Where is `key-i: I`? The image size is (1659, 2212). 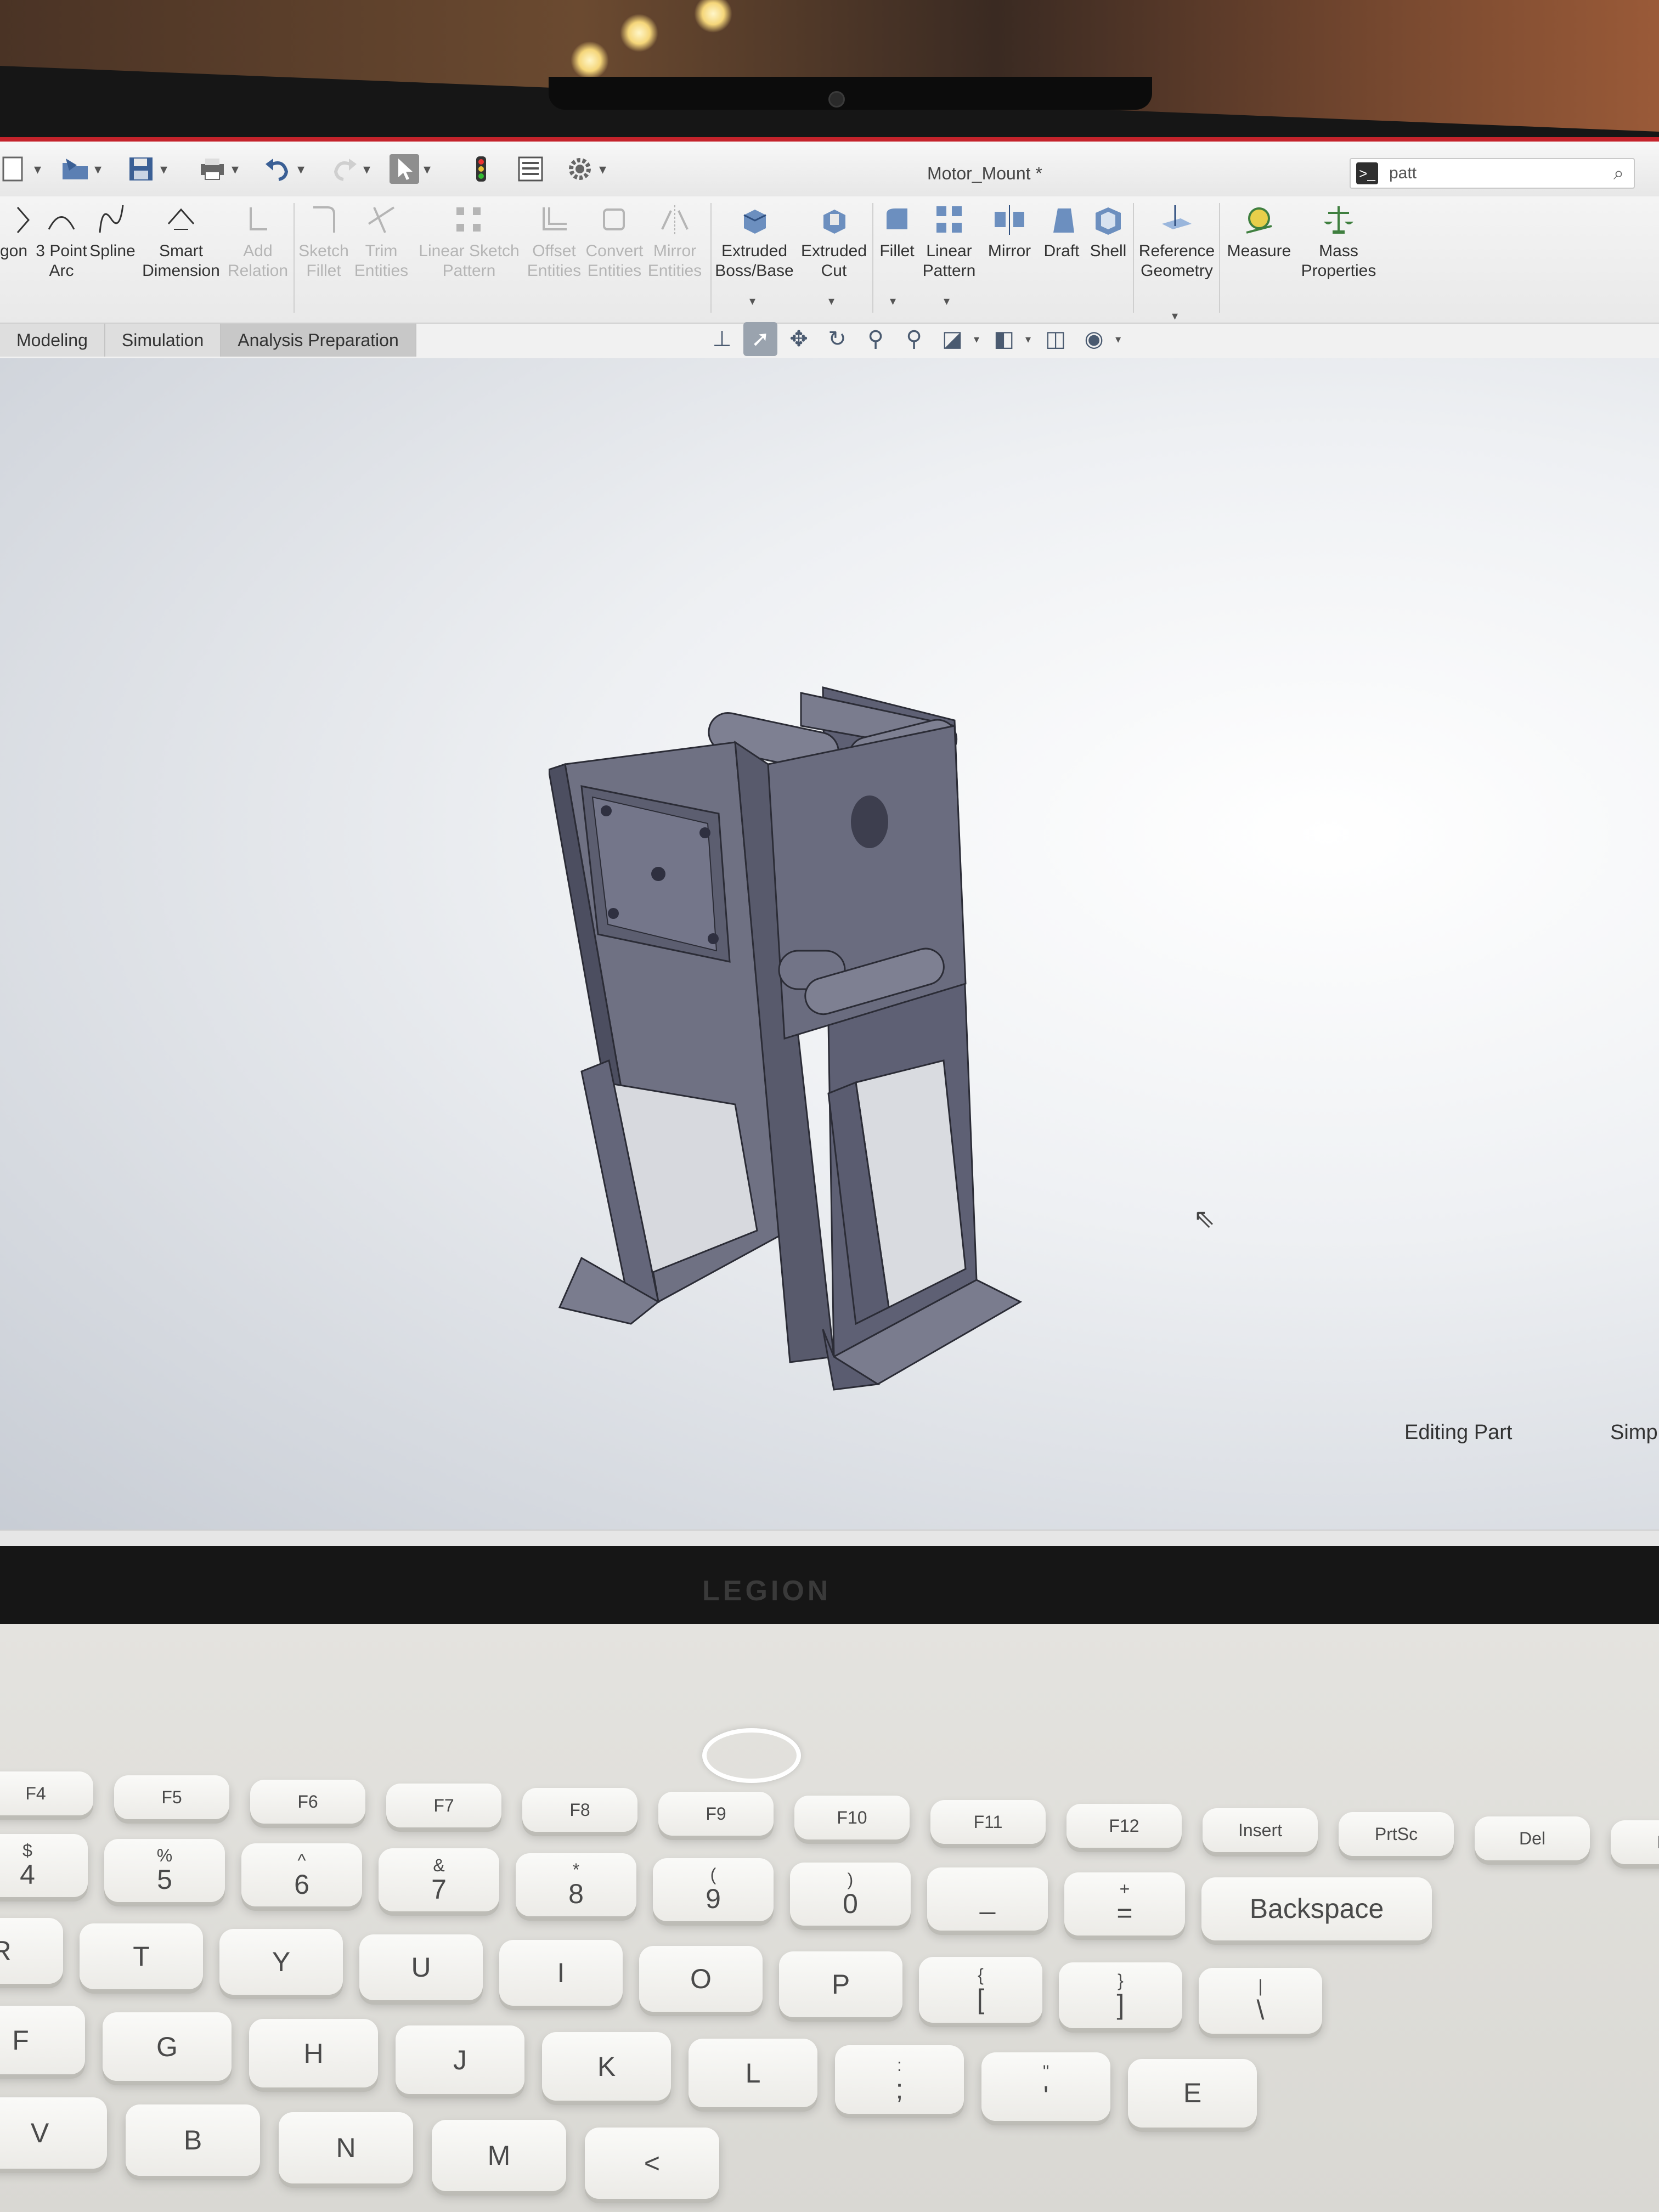 key-i: I is located at coordinates (561, 1973).